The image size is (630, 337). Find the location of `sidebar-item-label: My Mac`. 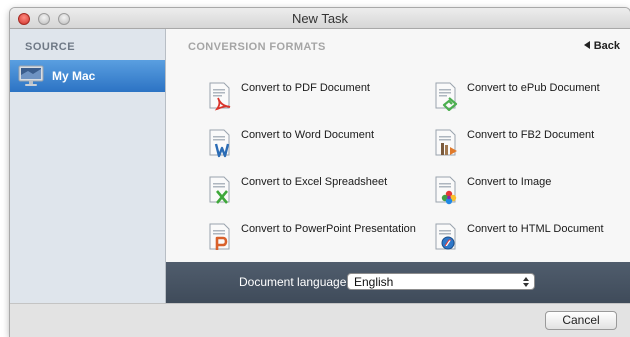

sidebar-item-label: My Mac is located at coordinates (74, 76).